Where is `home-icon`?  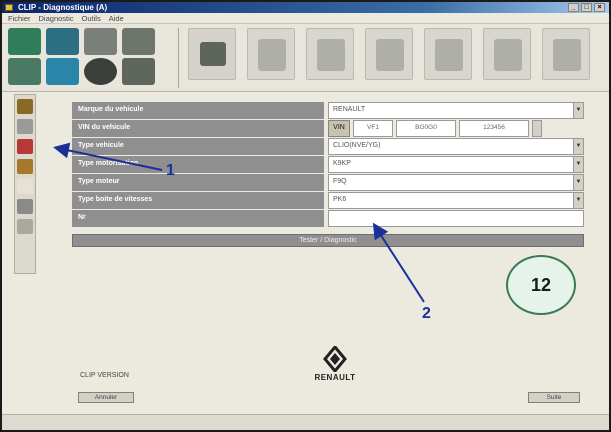 home-icon is located at coordinates (24, 41).